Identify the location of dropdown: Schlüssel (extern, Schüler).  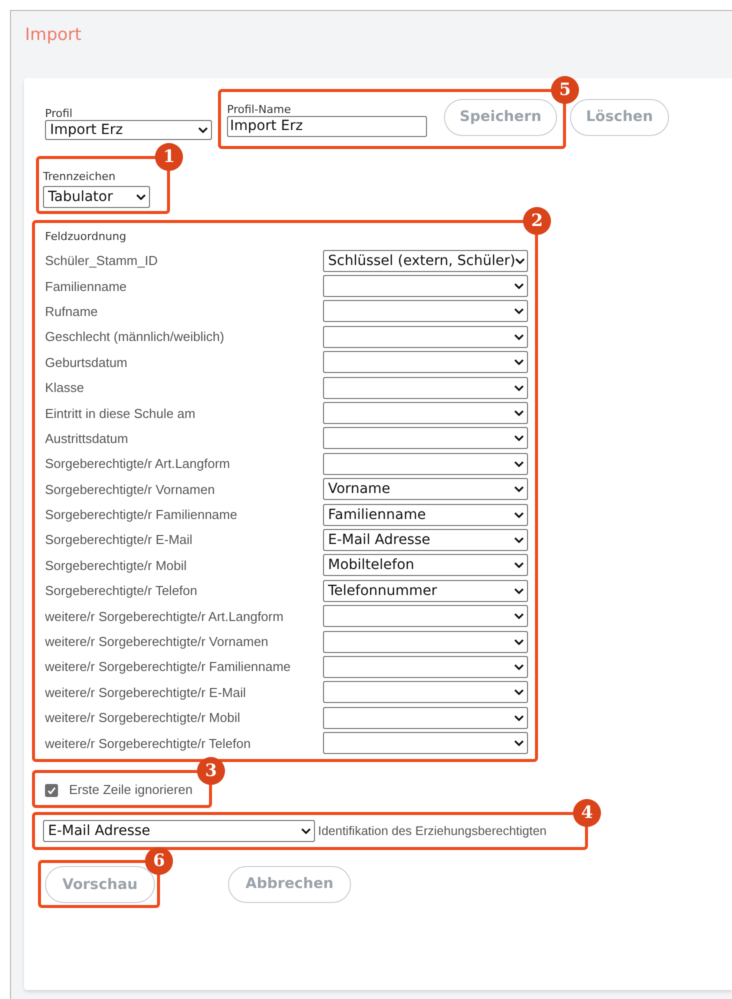
(425, 261).